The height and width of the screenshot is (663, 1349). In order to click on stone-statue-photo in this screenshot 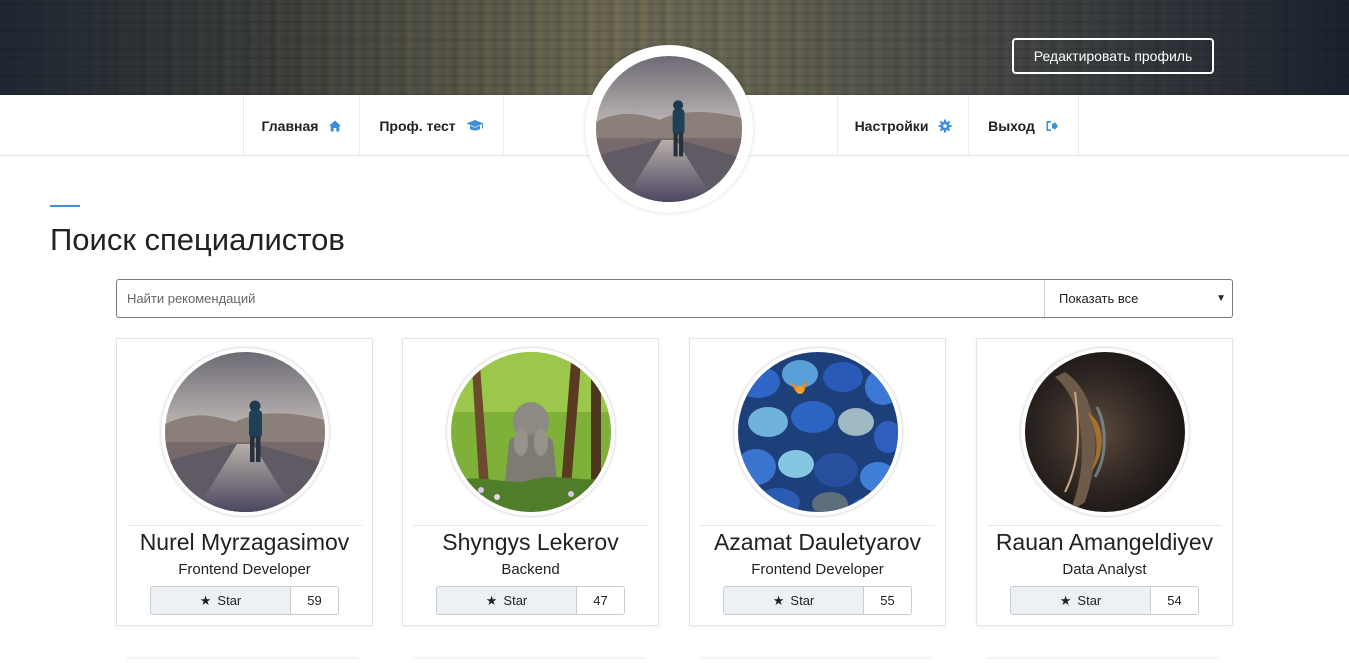, I will do `click(531, 432)`.